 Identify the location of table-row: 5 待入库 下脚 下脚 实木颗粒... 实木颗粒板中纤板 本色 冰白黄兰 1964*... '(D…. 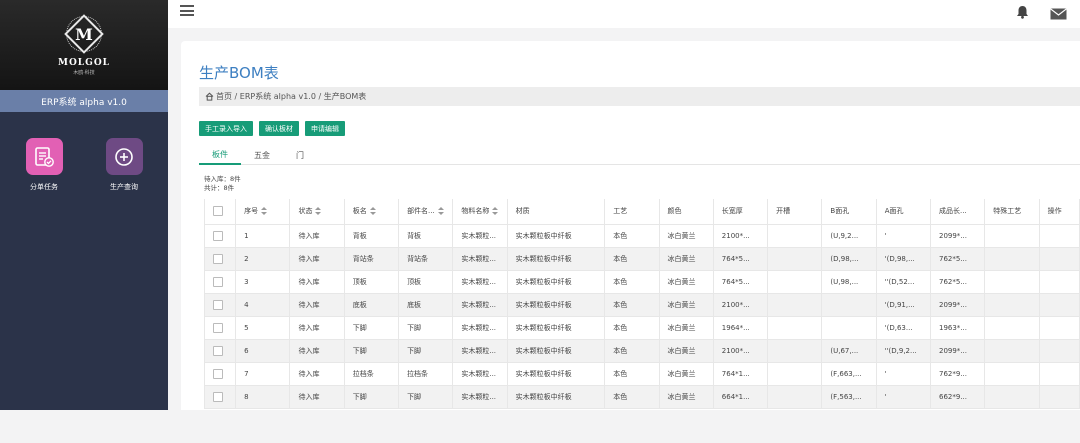
(642, 327).